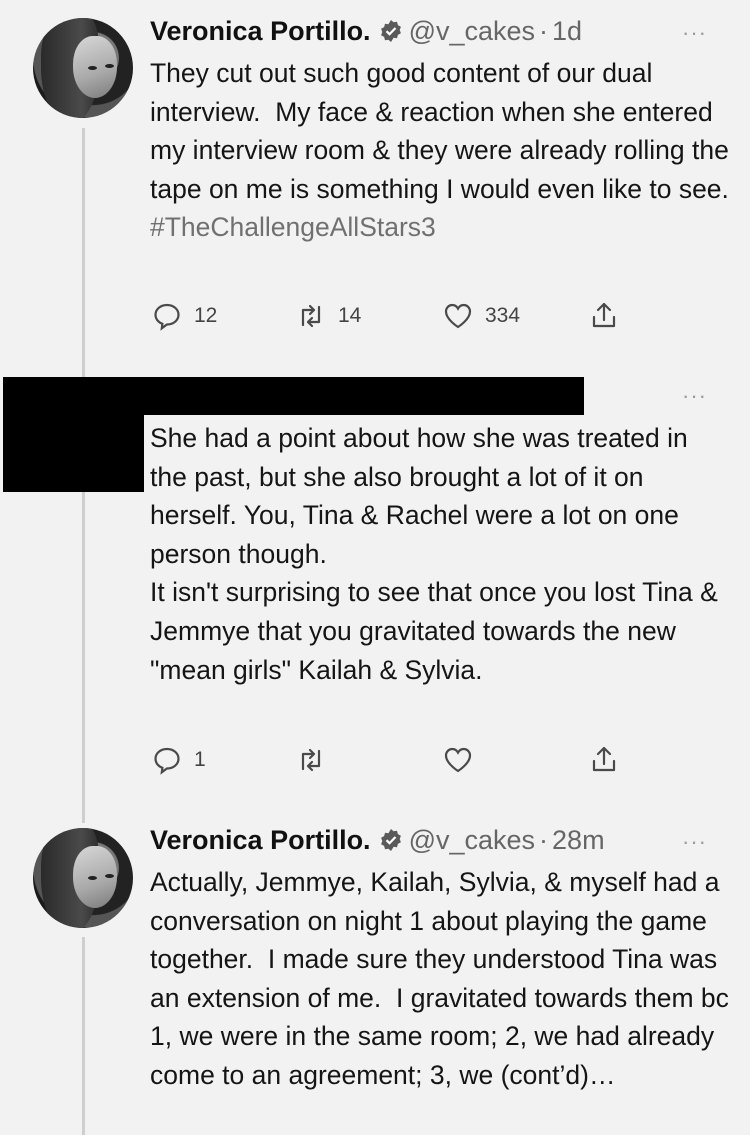  Describe the element at coordinates (503, 315) in the screenshot. I see `like-count: 334` at that location.